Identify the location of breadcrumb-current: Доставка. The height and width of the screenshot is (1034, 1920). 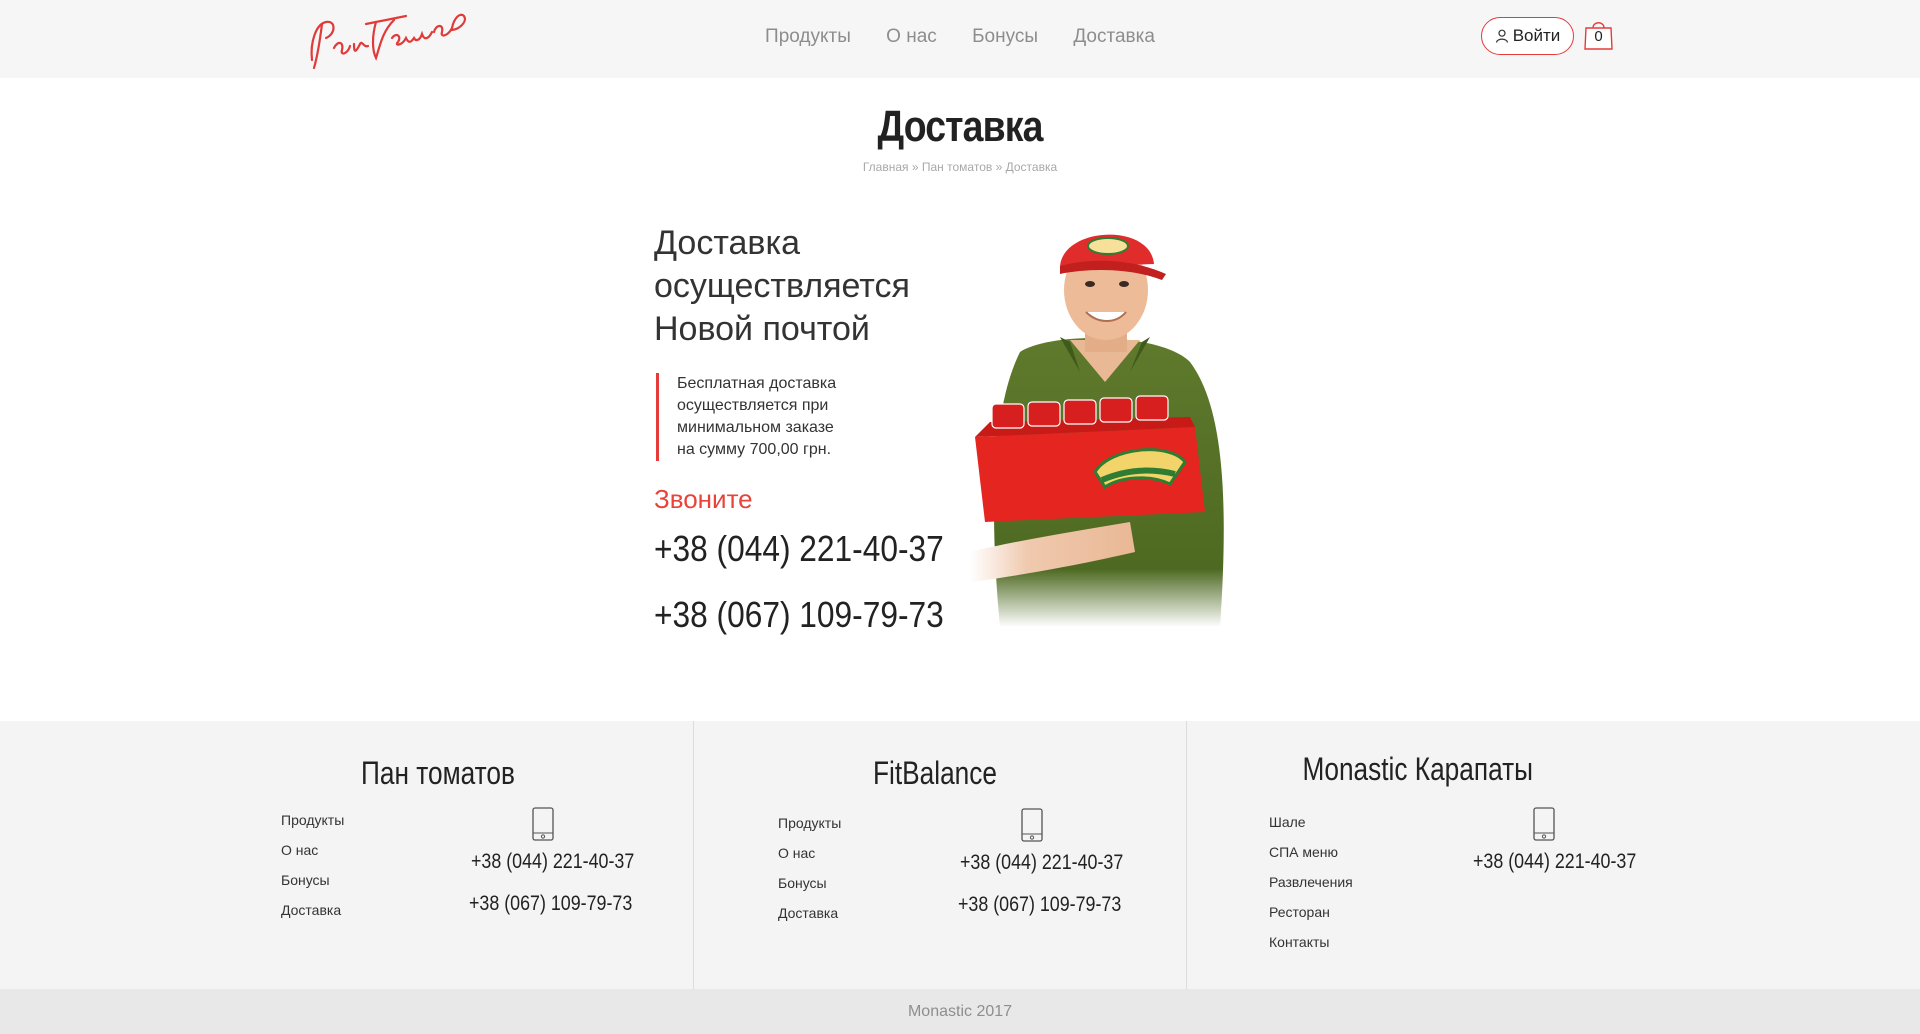
(1031, 167).